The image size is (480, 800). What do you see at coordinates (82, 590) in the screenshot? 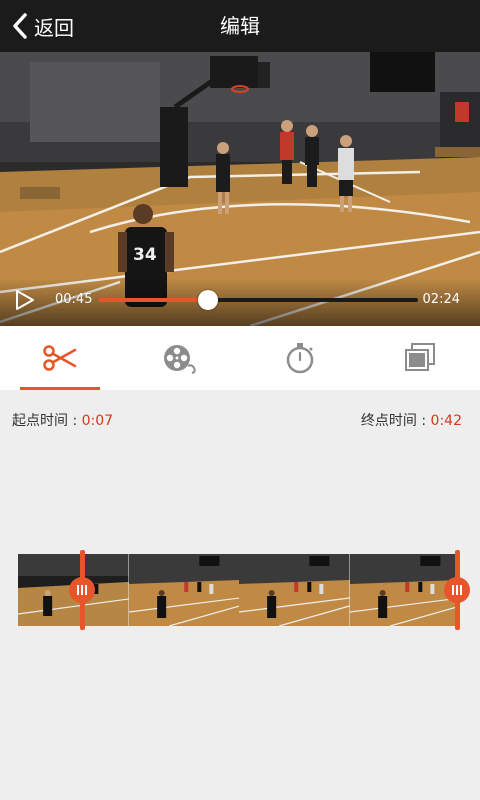
I see `trim-start-handle` at bounding box center [82, 590].